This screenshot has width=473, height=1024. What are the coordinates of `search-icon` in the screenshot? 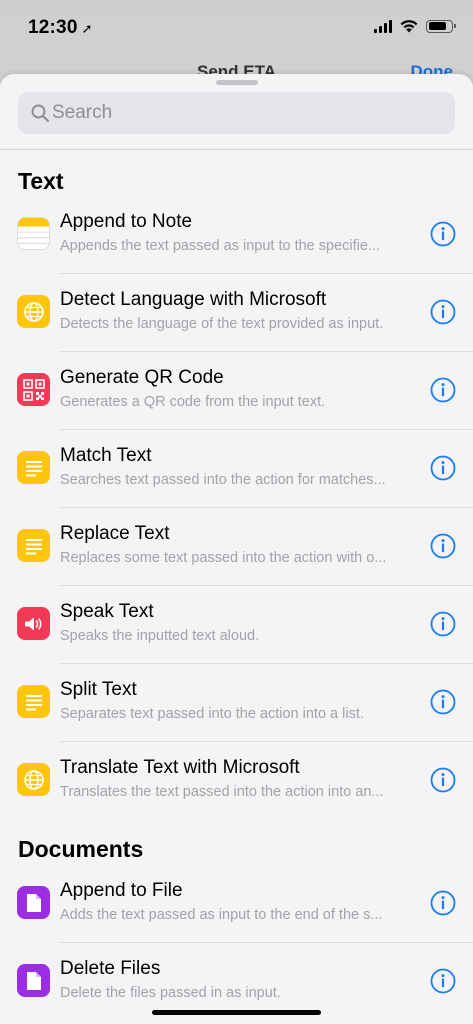 It's located at (40, 113).